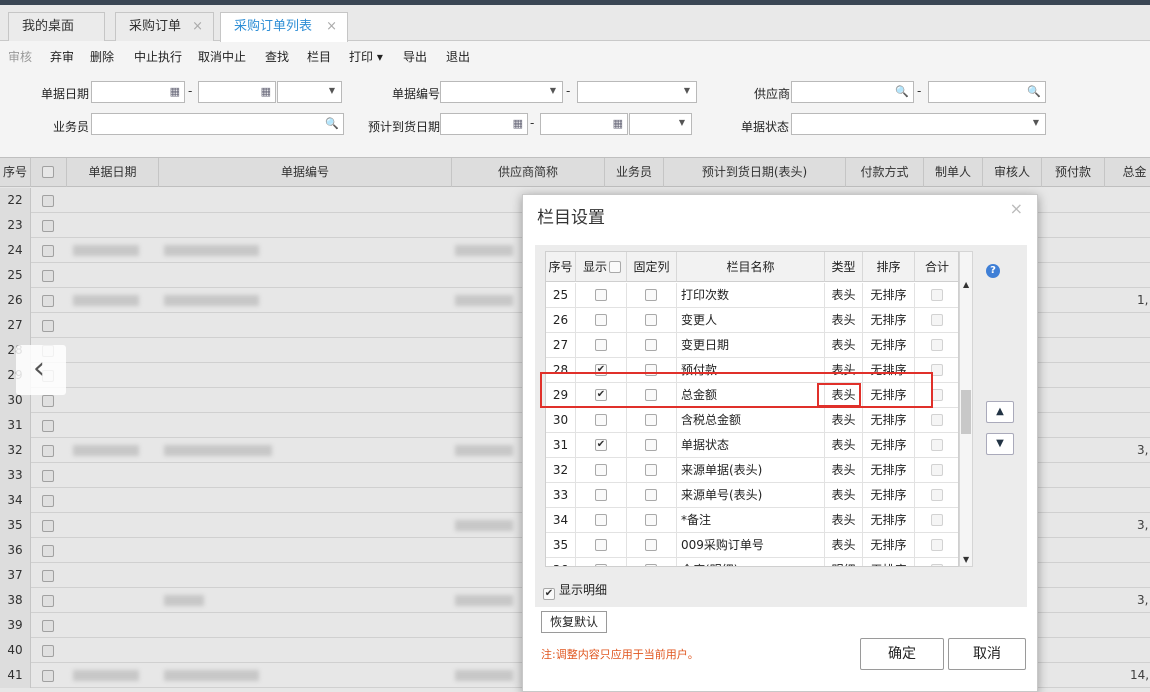 This screenshot has width=1150, height=692. Describe the element at coordinates (458, 56) in the screenshot. I see `exit-button: 退出` at that location.